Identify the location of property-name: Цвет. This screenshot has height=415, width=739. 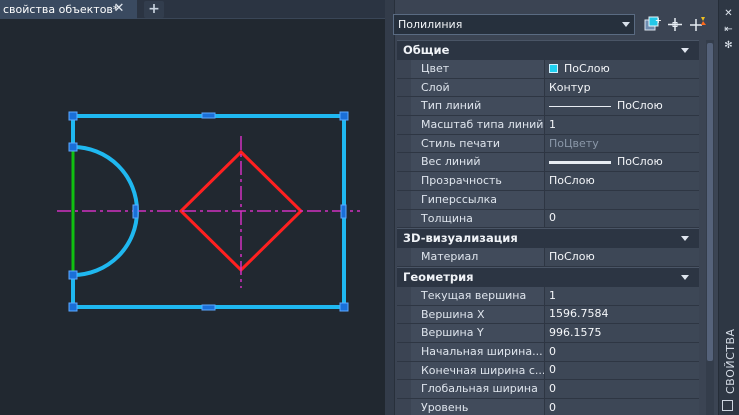
(478, 69).